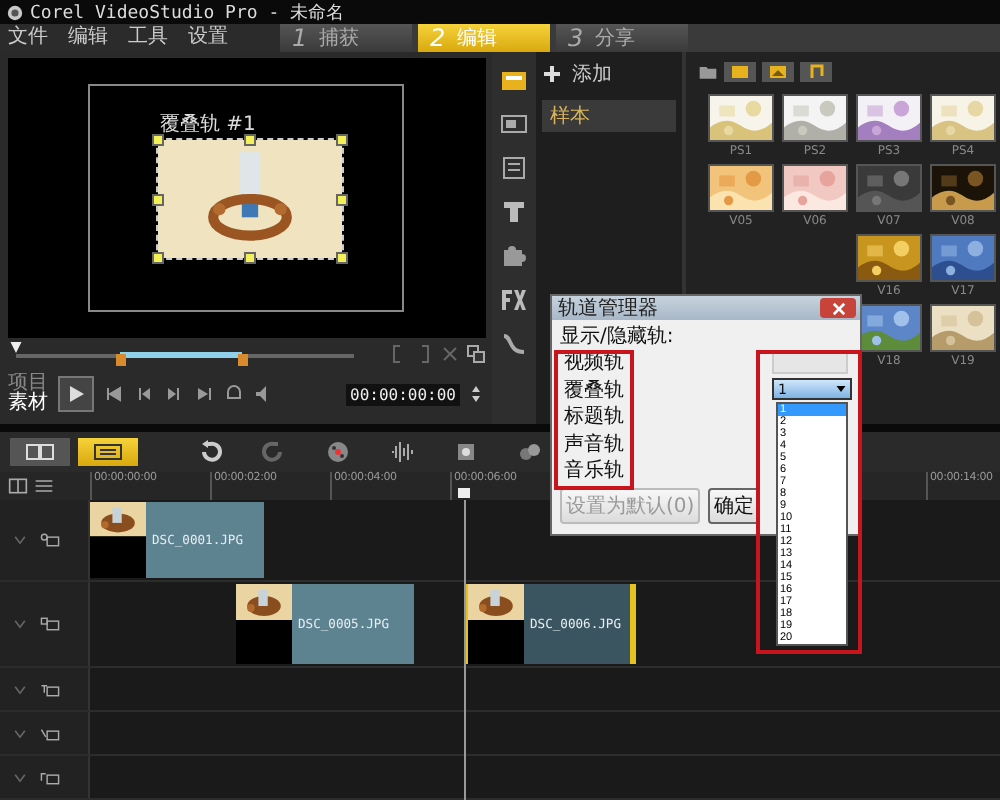  Describe the element at coordinates (15, 12) in the screenshot. I see `app-icon` at that location.